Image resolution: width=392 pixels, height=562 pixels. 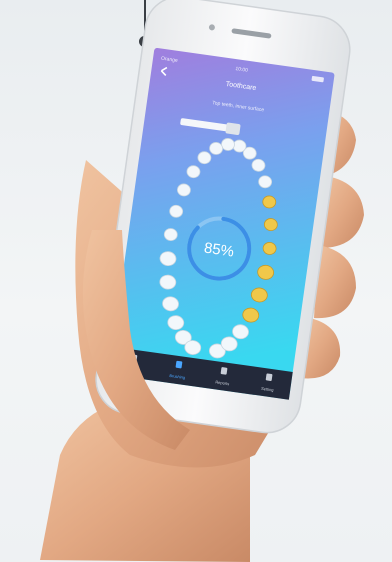 I want to click on gear-icon, so click(x=269, y=377).